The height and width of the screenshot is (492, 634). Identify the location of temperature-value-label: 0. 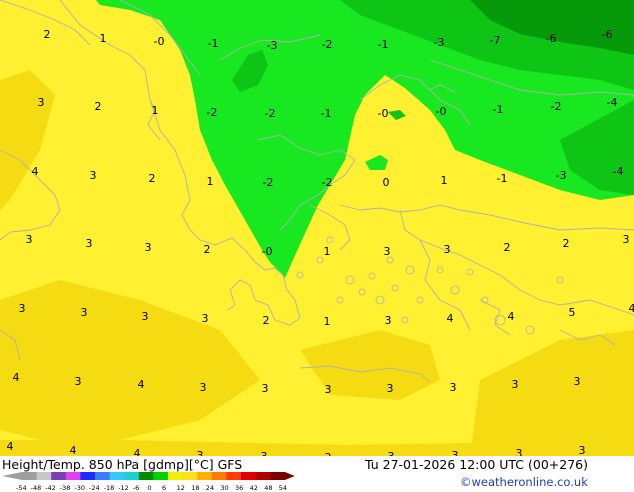
(386, 182).